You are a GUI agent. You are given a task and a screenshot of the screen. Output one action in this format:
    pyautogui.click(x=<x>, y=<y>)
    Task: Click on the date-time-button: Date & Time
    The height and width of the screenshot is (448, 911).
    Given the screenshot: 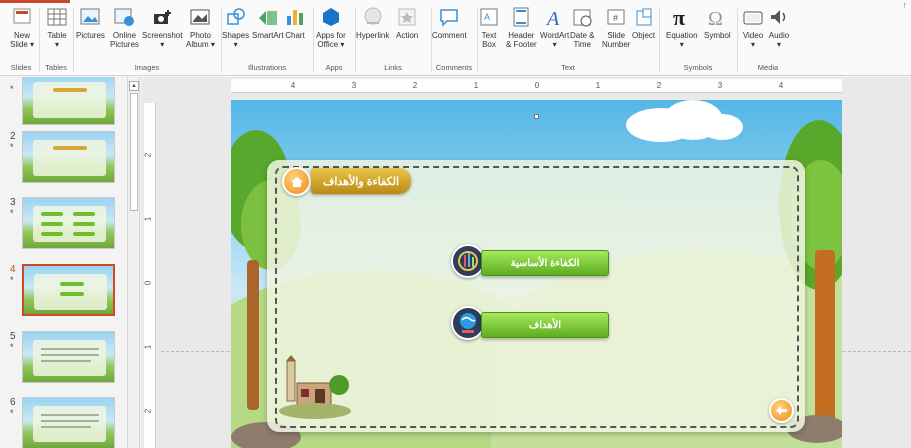 What is the action you would take?
    pyautogui.click(x=582, y=27)
    